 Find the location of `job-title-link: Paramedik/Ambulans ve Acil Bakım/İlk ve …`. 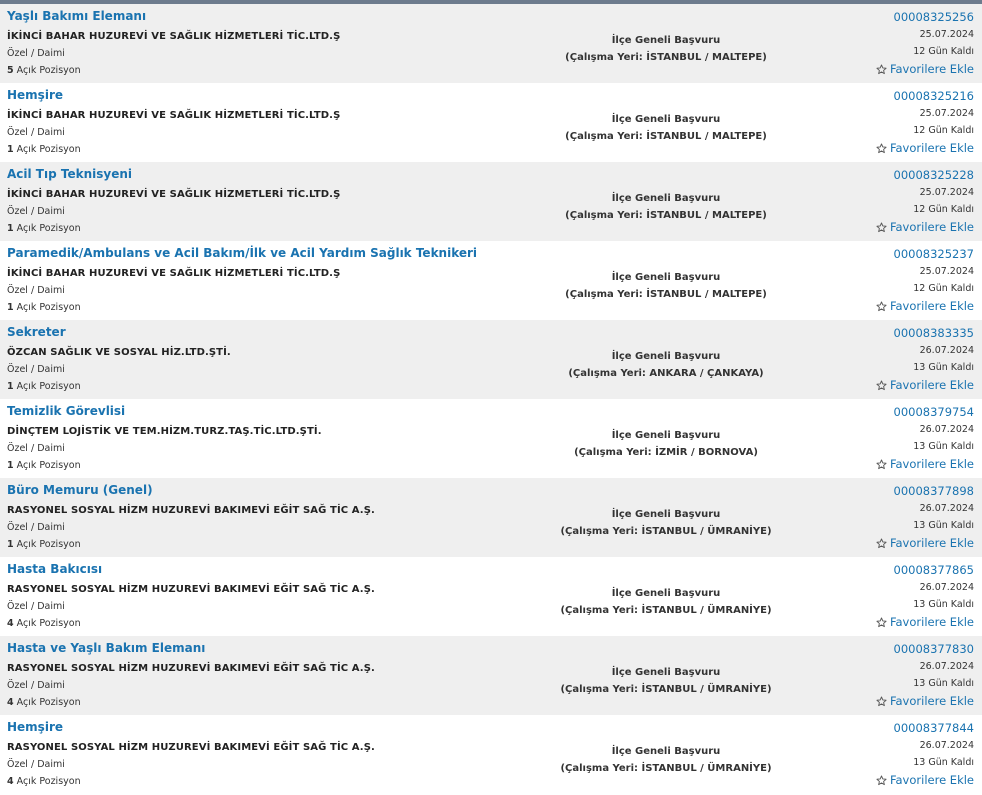

job-title-link: Paramedik/Ambulans ve Acil Bakım/İlk ve … is located at coordinates (242, 253).